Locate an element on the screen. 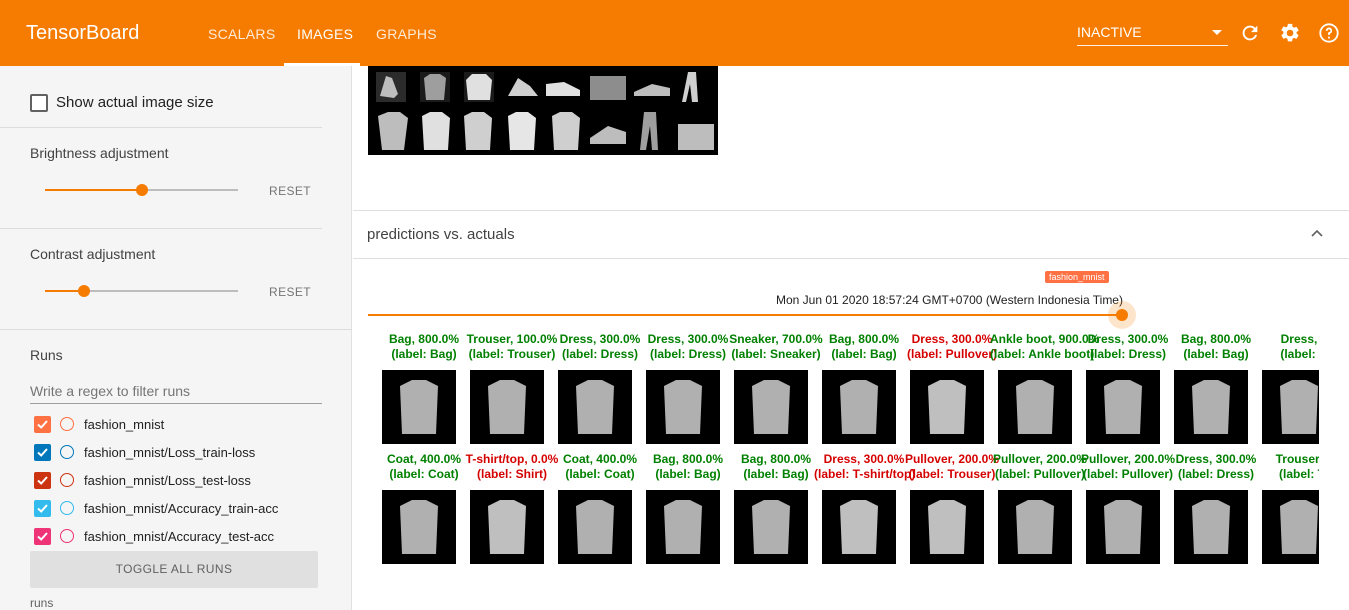 This screenshot has height=610, width=1349. prediction-cell: Ankle boot, 900.0% (label: Ankle boot) is located at coordinates (1034, 392).